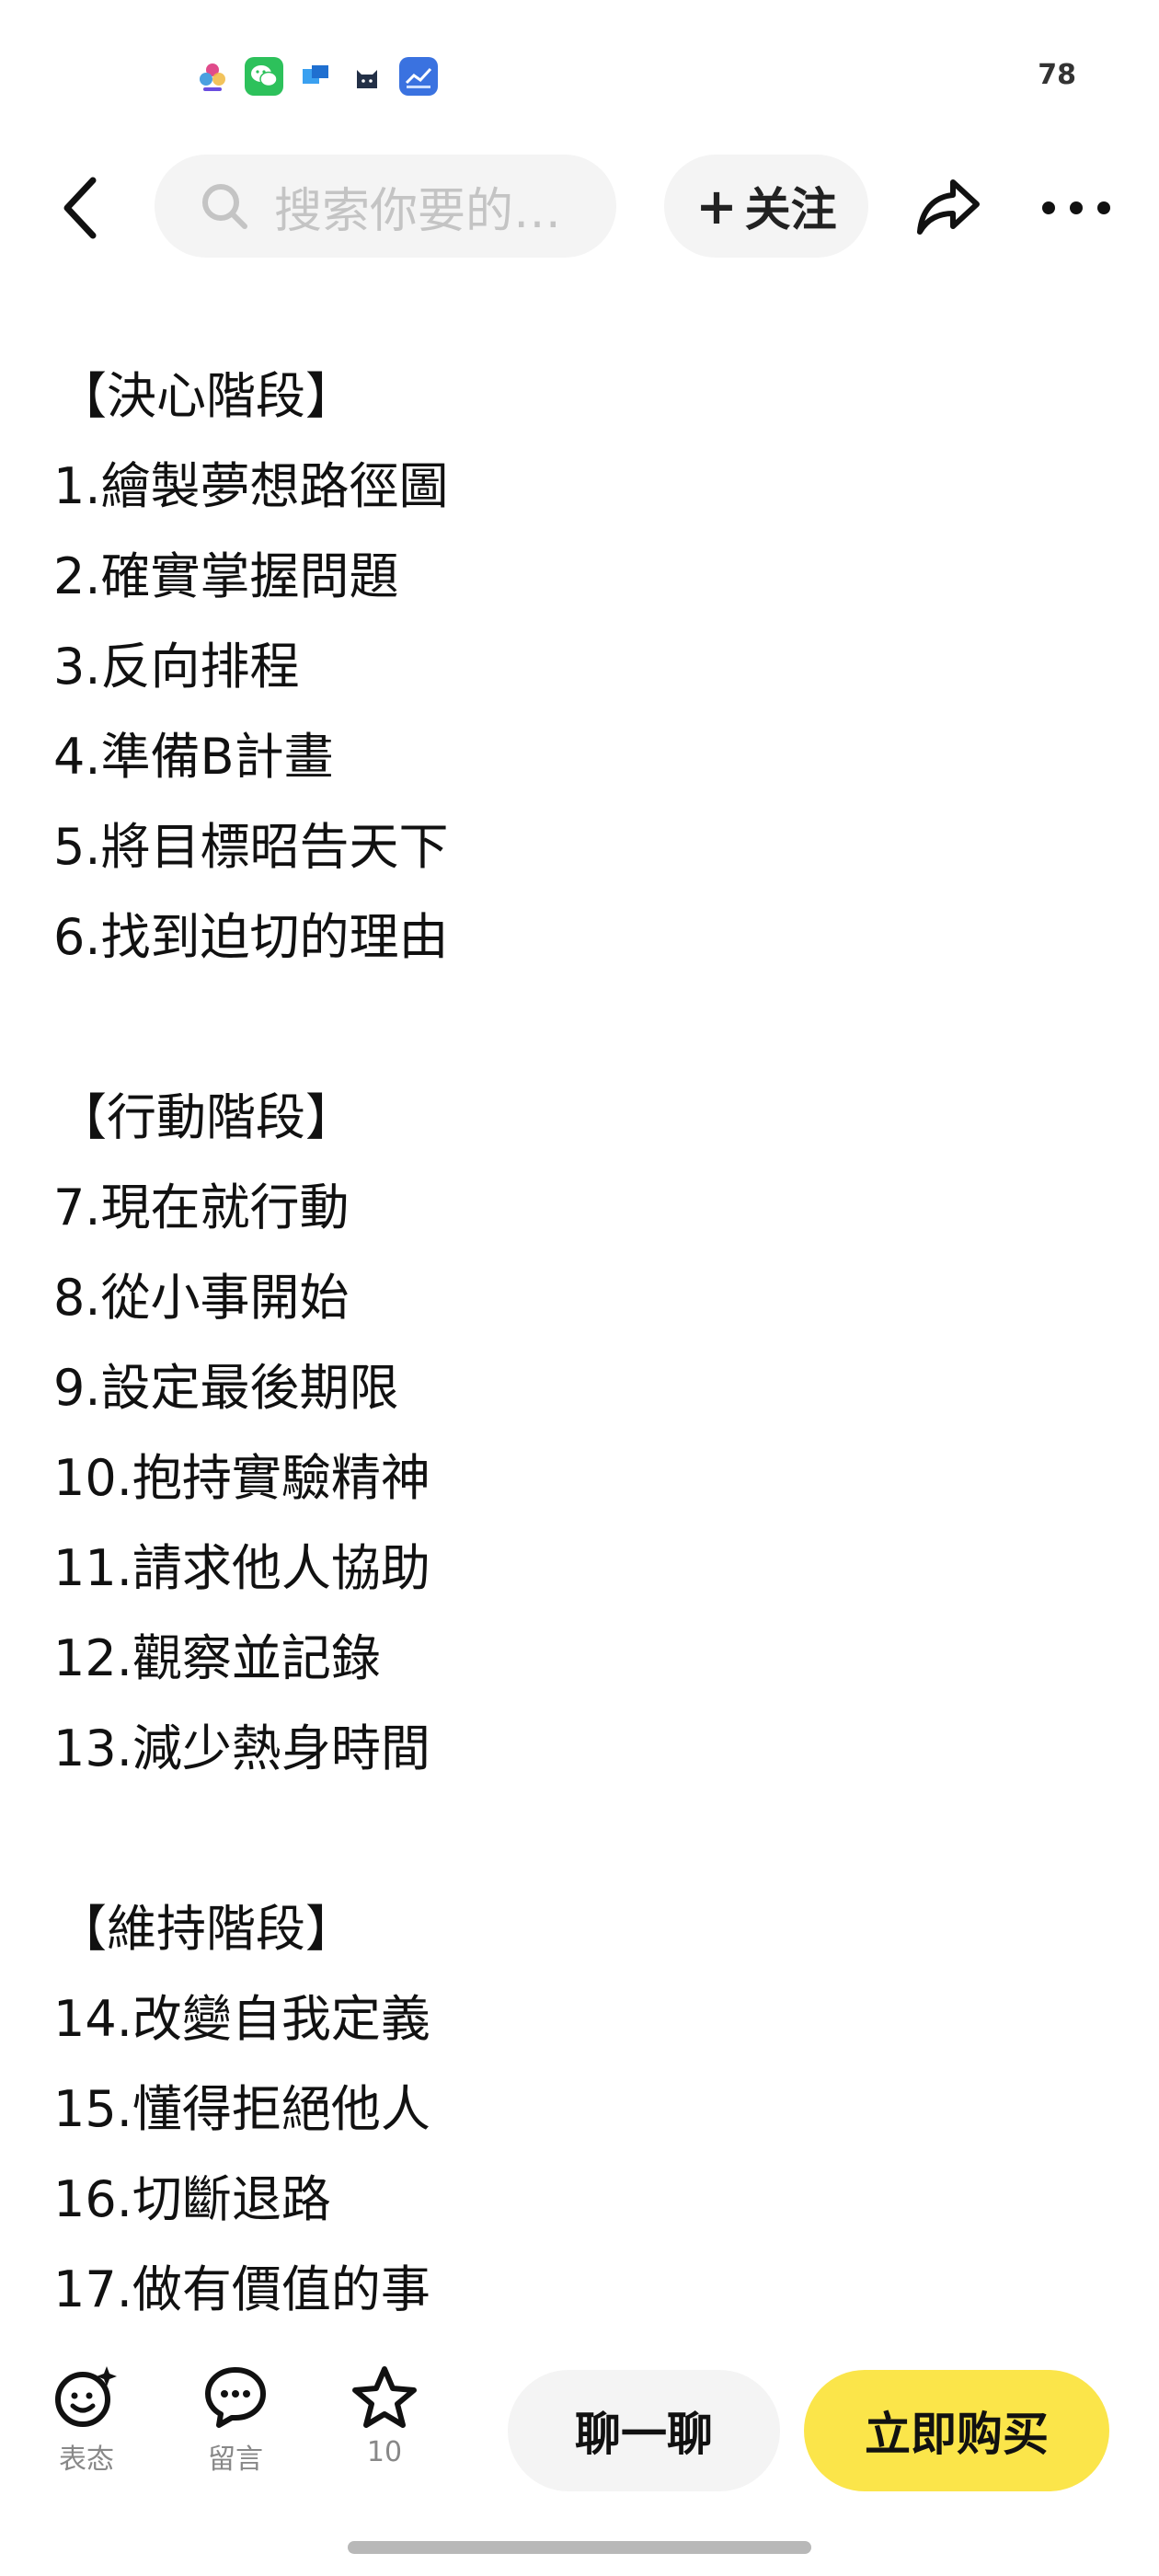 The width and height of the screenshot is (1159, 2576). Describe the element at coordinates (176, 667) in the screenshot. I see `list-item: 3.反向排程` at that location.